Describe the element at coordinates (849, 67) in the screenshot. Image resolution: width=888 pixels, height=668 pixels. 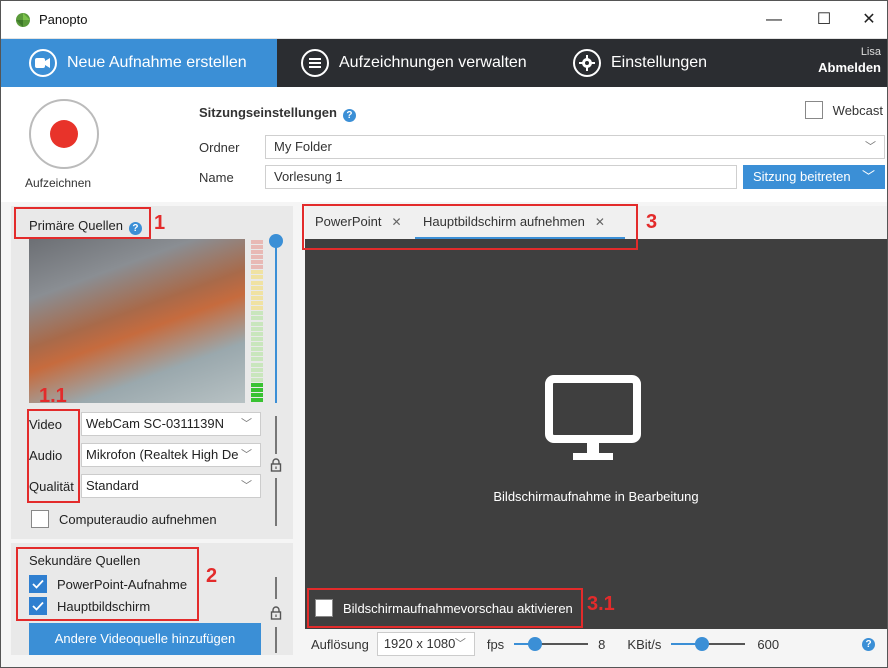
I see `logout-link: Abmelden` at that location.